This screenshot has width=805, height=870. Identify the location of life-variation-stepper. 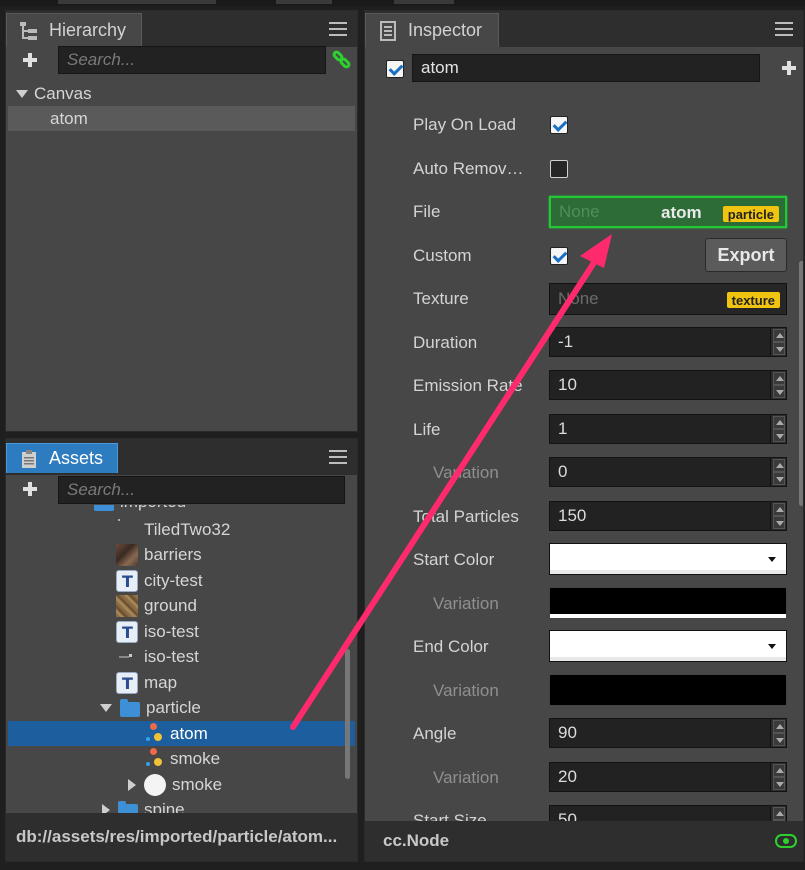
(778, 472).